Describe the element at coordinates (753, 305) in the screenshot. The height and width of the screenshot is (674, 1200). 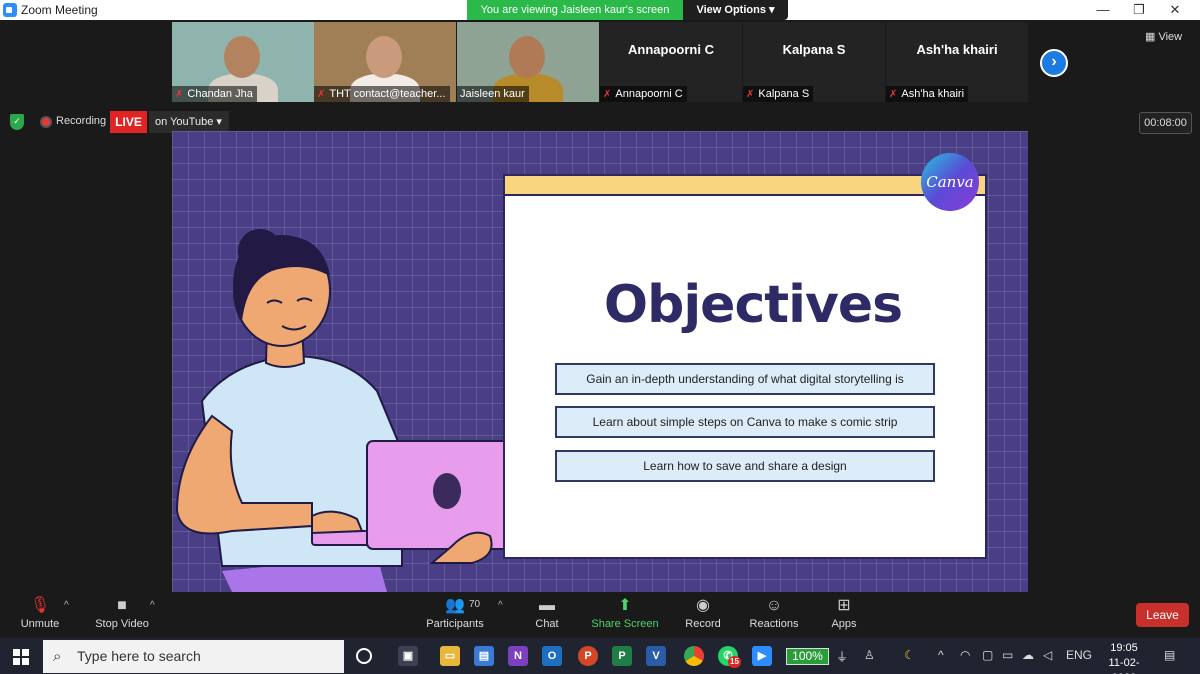
I see `slide-title: Objectives` at that location.